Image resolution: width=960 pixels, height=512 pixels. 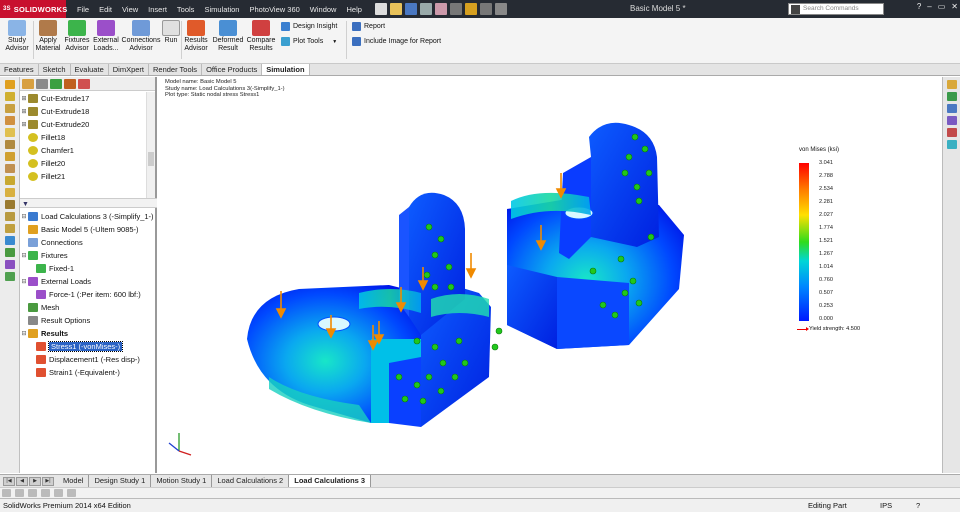 I want to click on tab-dimxpert: DimXpert, so click(x=129, y=69).